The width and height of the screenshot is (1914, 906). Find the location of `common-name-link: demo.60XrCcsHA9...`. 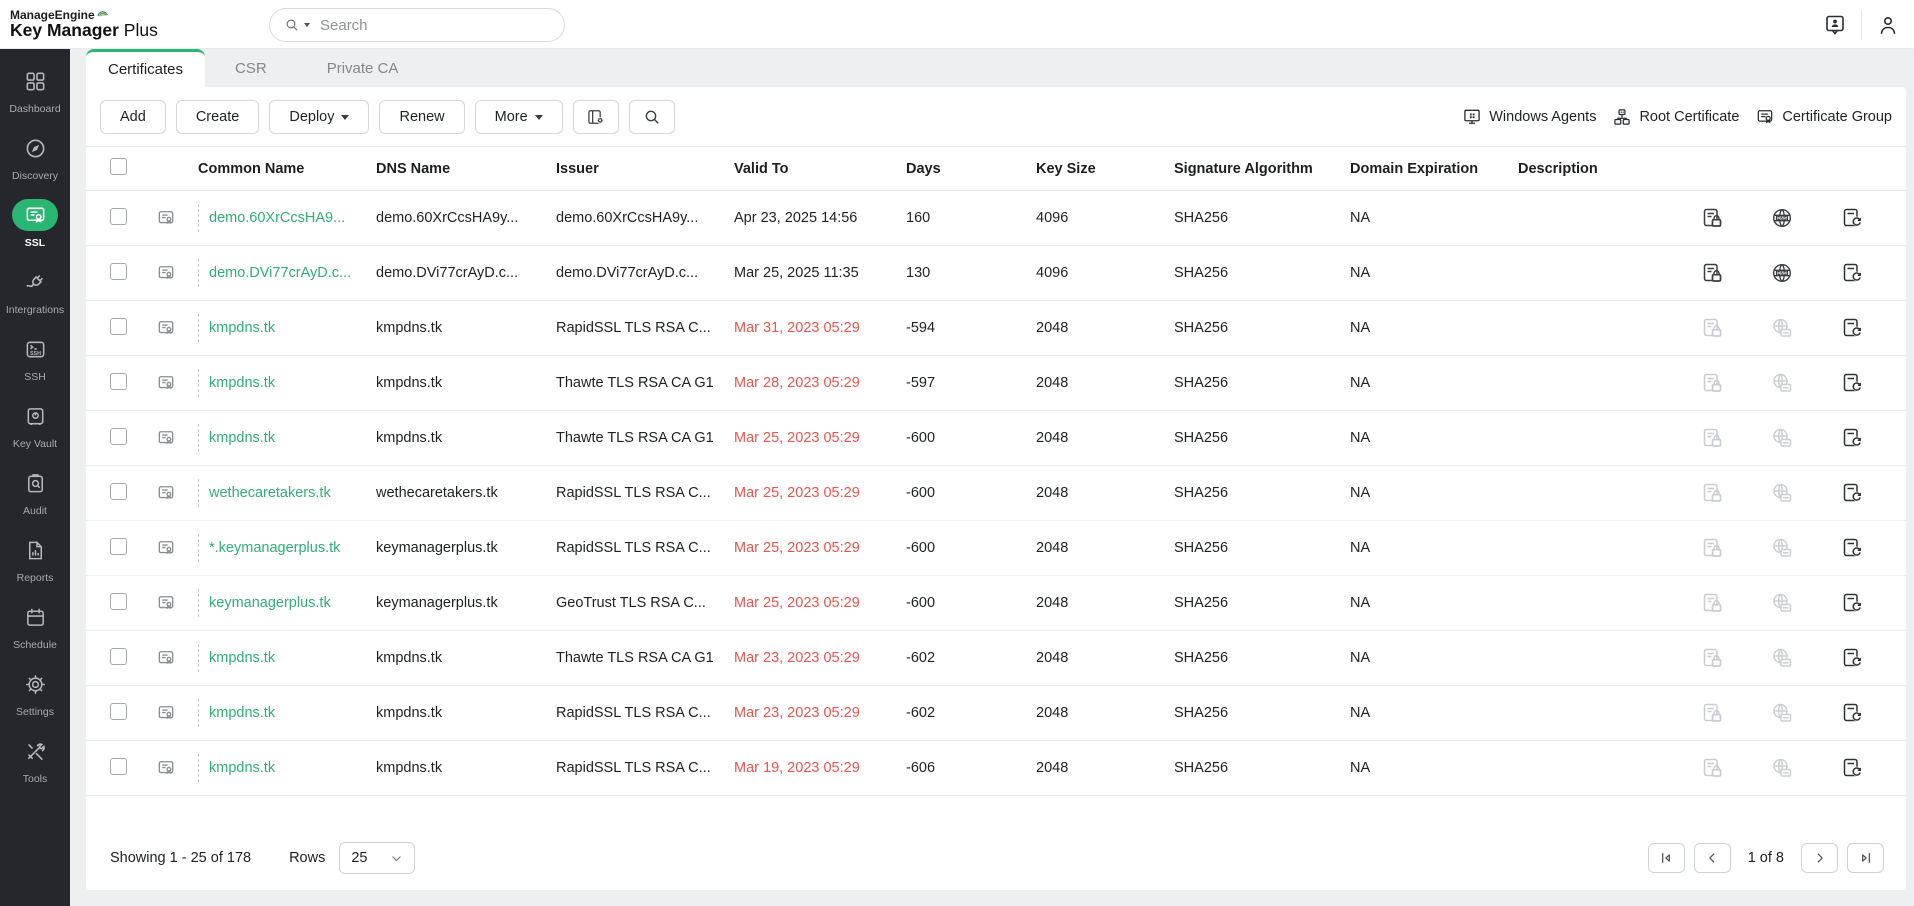

common-name-link: demo.60XrCcsHA9... is located at coordinates (277, 218).